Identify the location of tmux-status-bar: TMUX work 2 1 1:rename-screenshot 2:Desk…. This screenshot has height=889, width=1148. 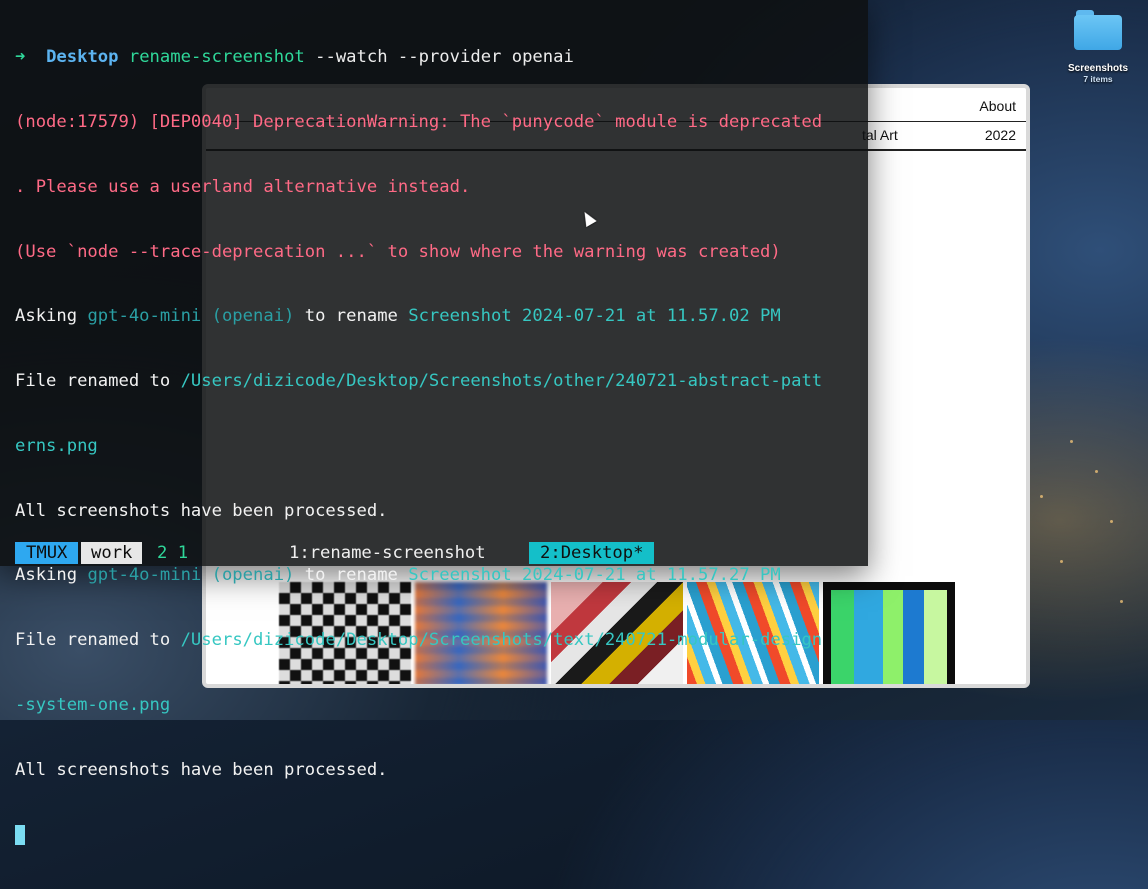
(441, 553).